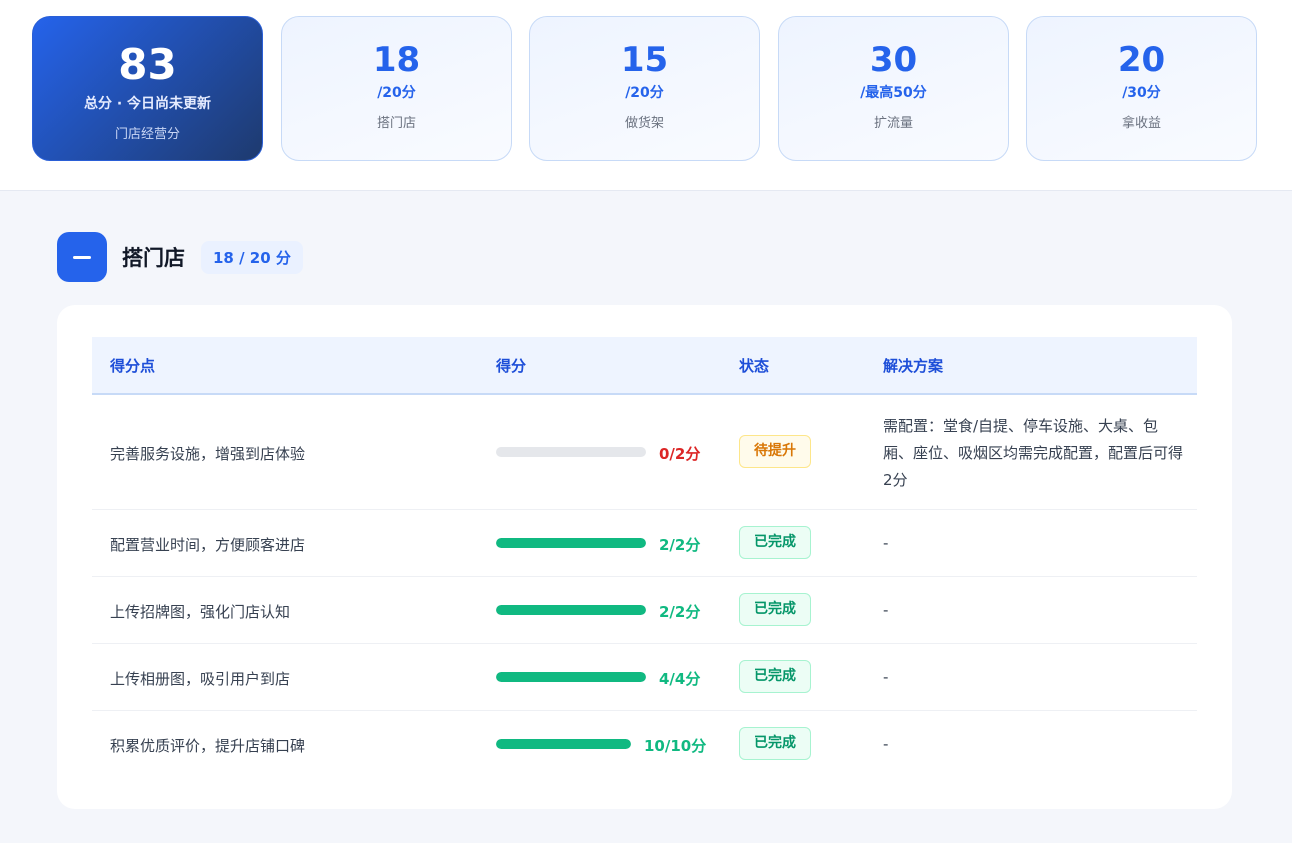 The width and height of the screenshot is (1292, 843). I want to click on status-badge: 待提升, so click(775, 451).